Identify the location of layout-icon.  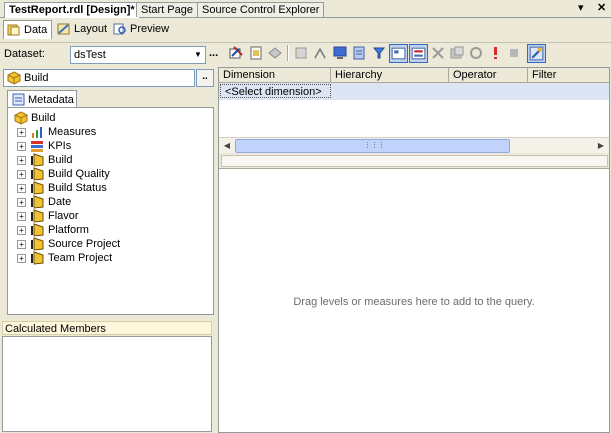
(63, 29).